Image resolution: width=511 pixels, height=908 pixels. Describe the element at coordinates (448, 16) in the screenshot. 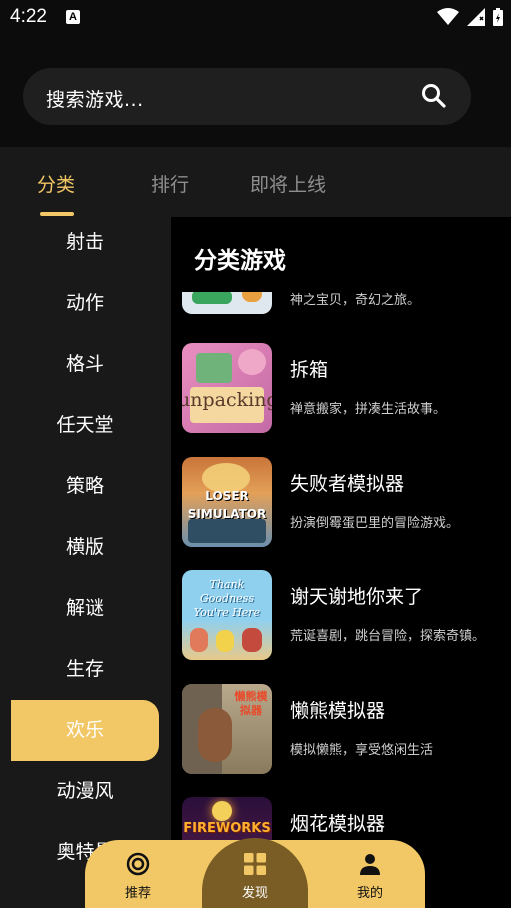

I see `wifi-icon` at that location.